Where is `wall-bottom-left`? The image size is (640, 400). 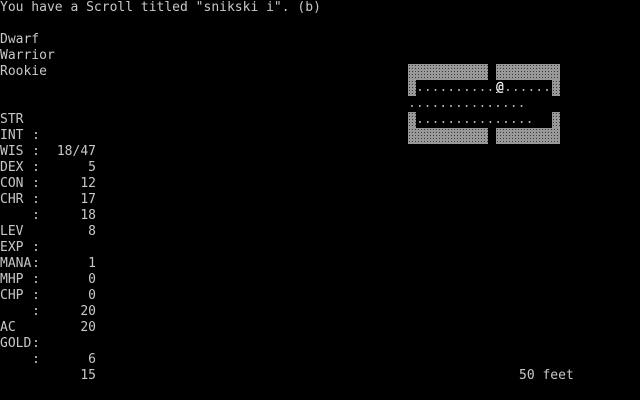 wall-bottom-left is located at coordinates (448, 136).